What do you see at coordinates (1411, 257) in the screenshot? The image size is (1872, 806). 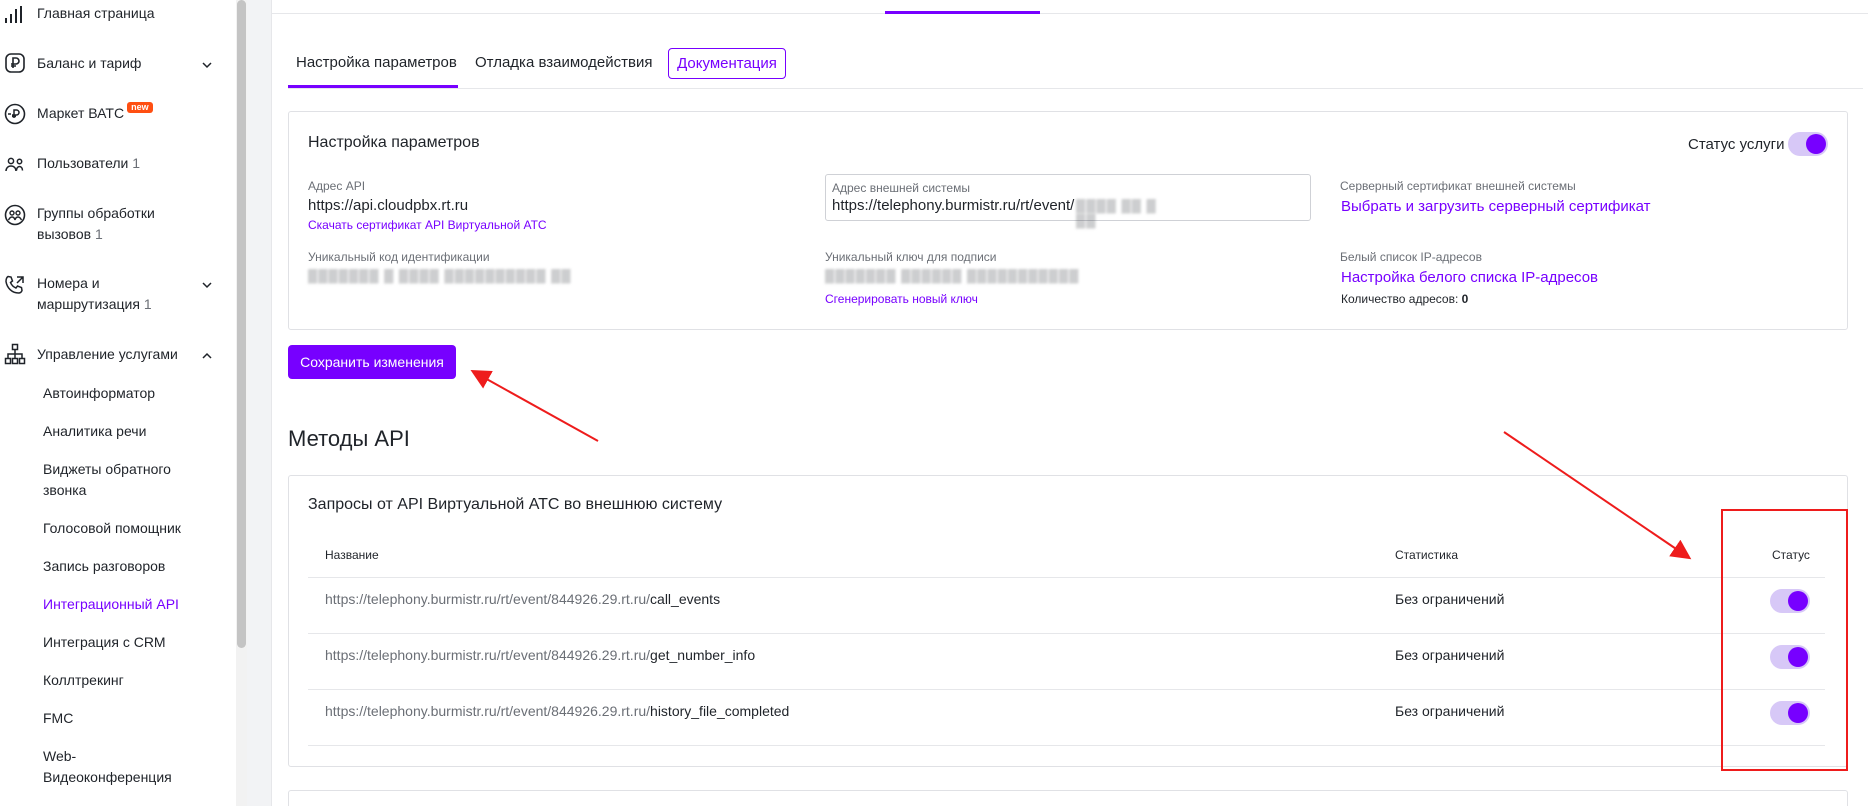 I see `whitelist-label: Белый список IP-адресов` at bounding box center [1411, 257].